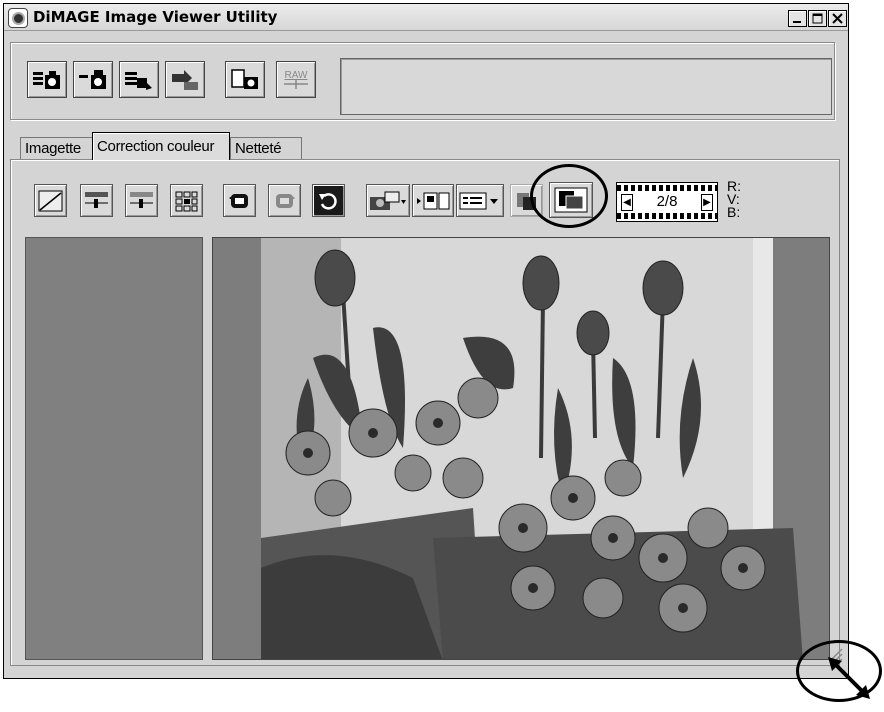 This screenshot has height=712, width=884. Describe the element at coordinates (797, 22) in the screenshot. I see `minimize-icon` at that location.